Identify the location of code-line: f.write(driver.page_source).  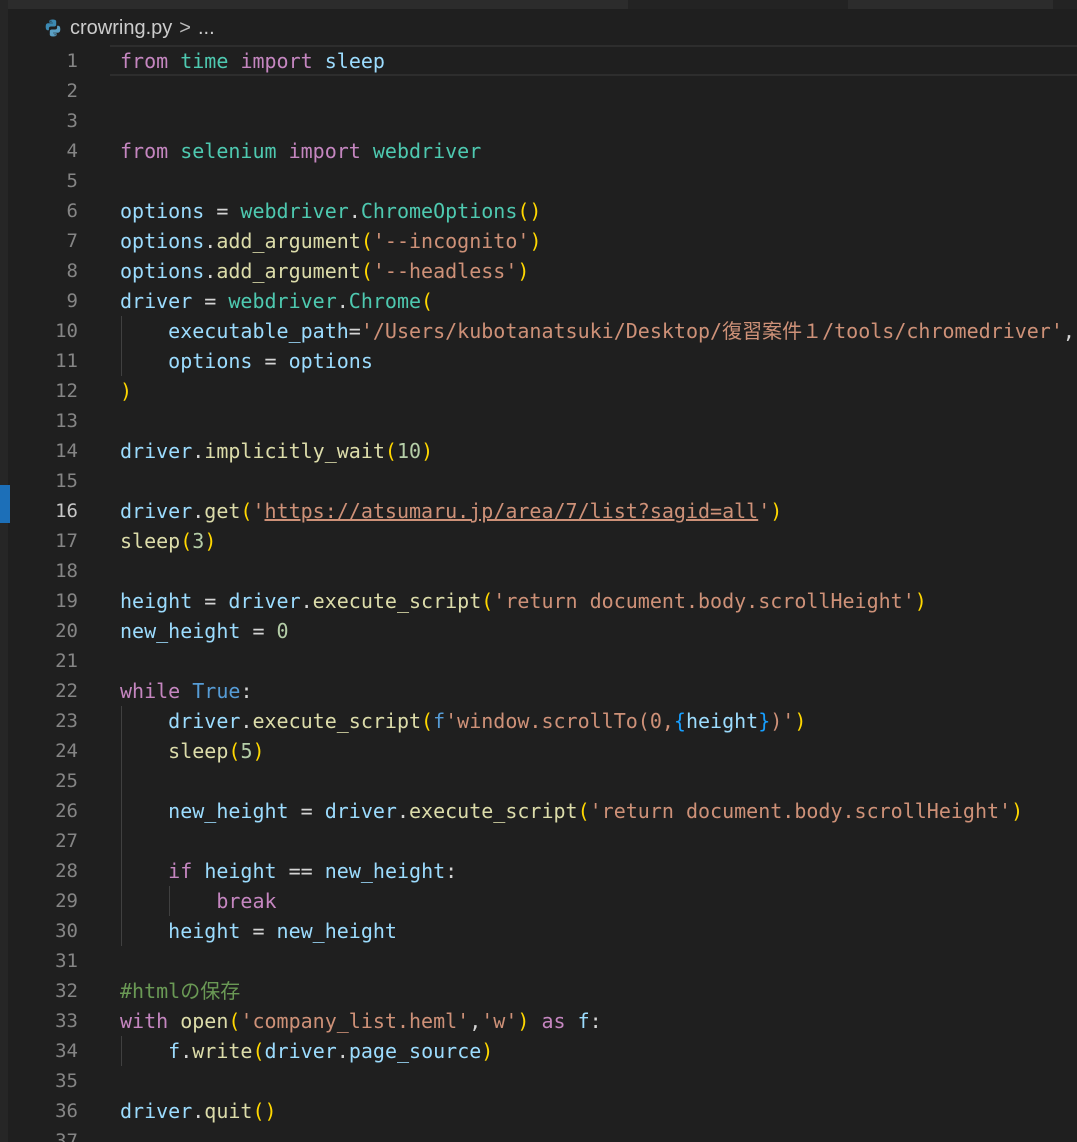
(598, 1051).